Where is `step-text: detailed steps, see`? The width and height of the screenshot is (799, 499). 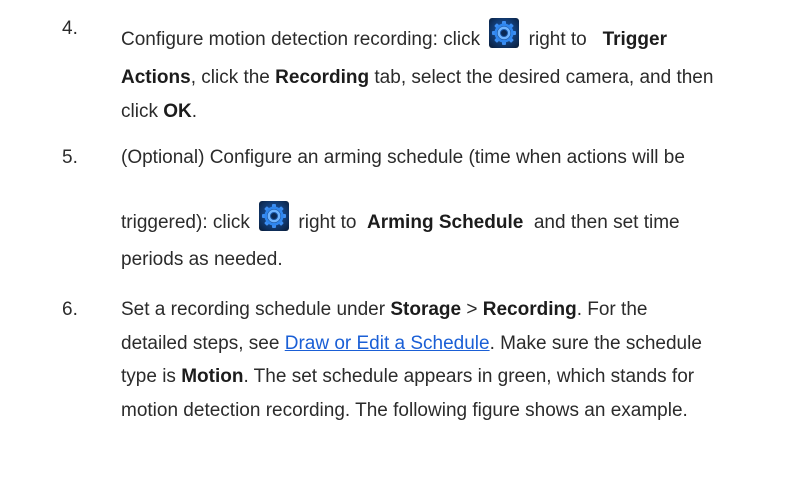
step-text: detailed steps, see is located at coordinates (203, 343).